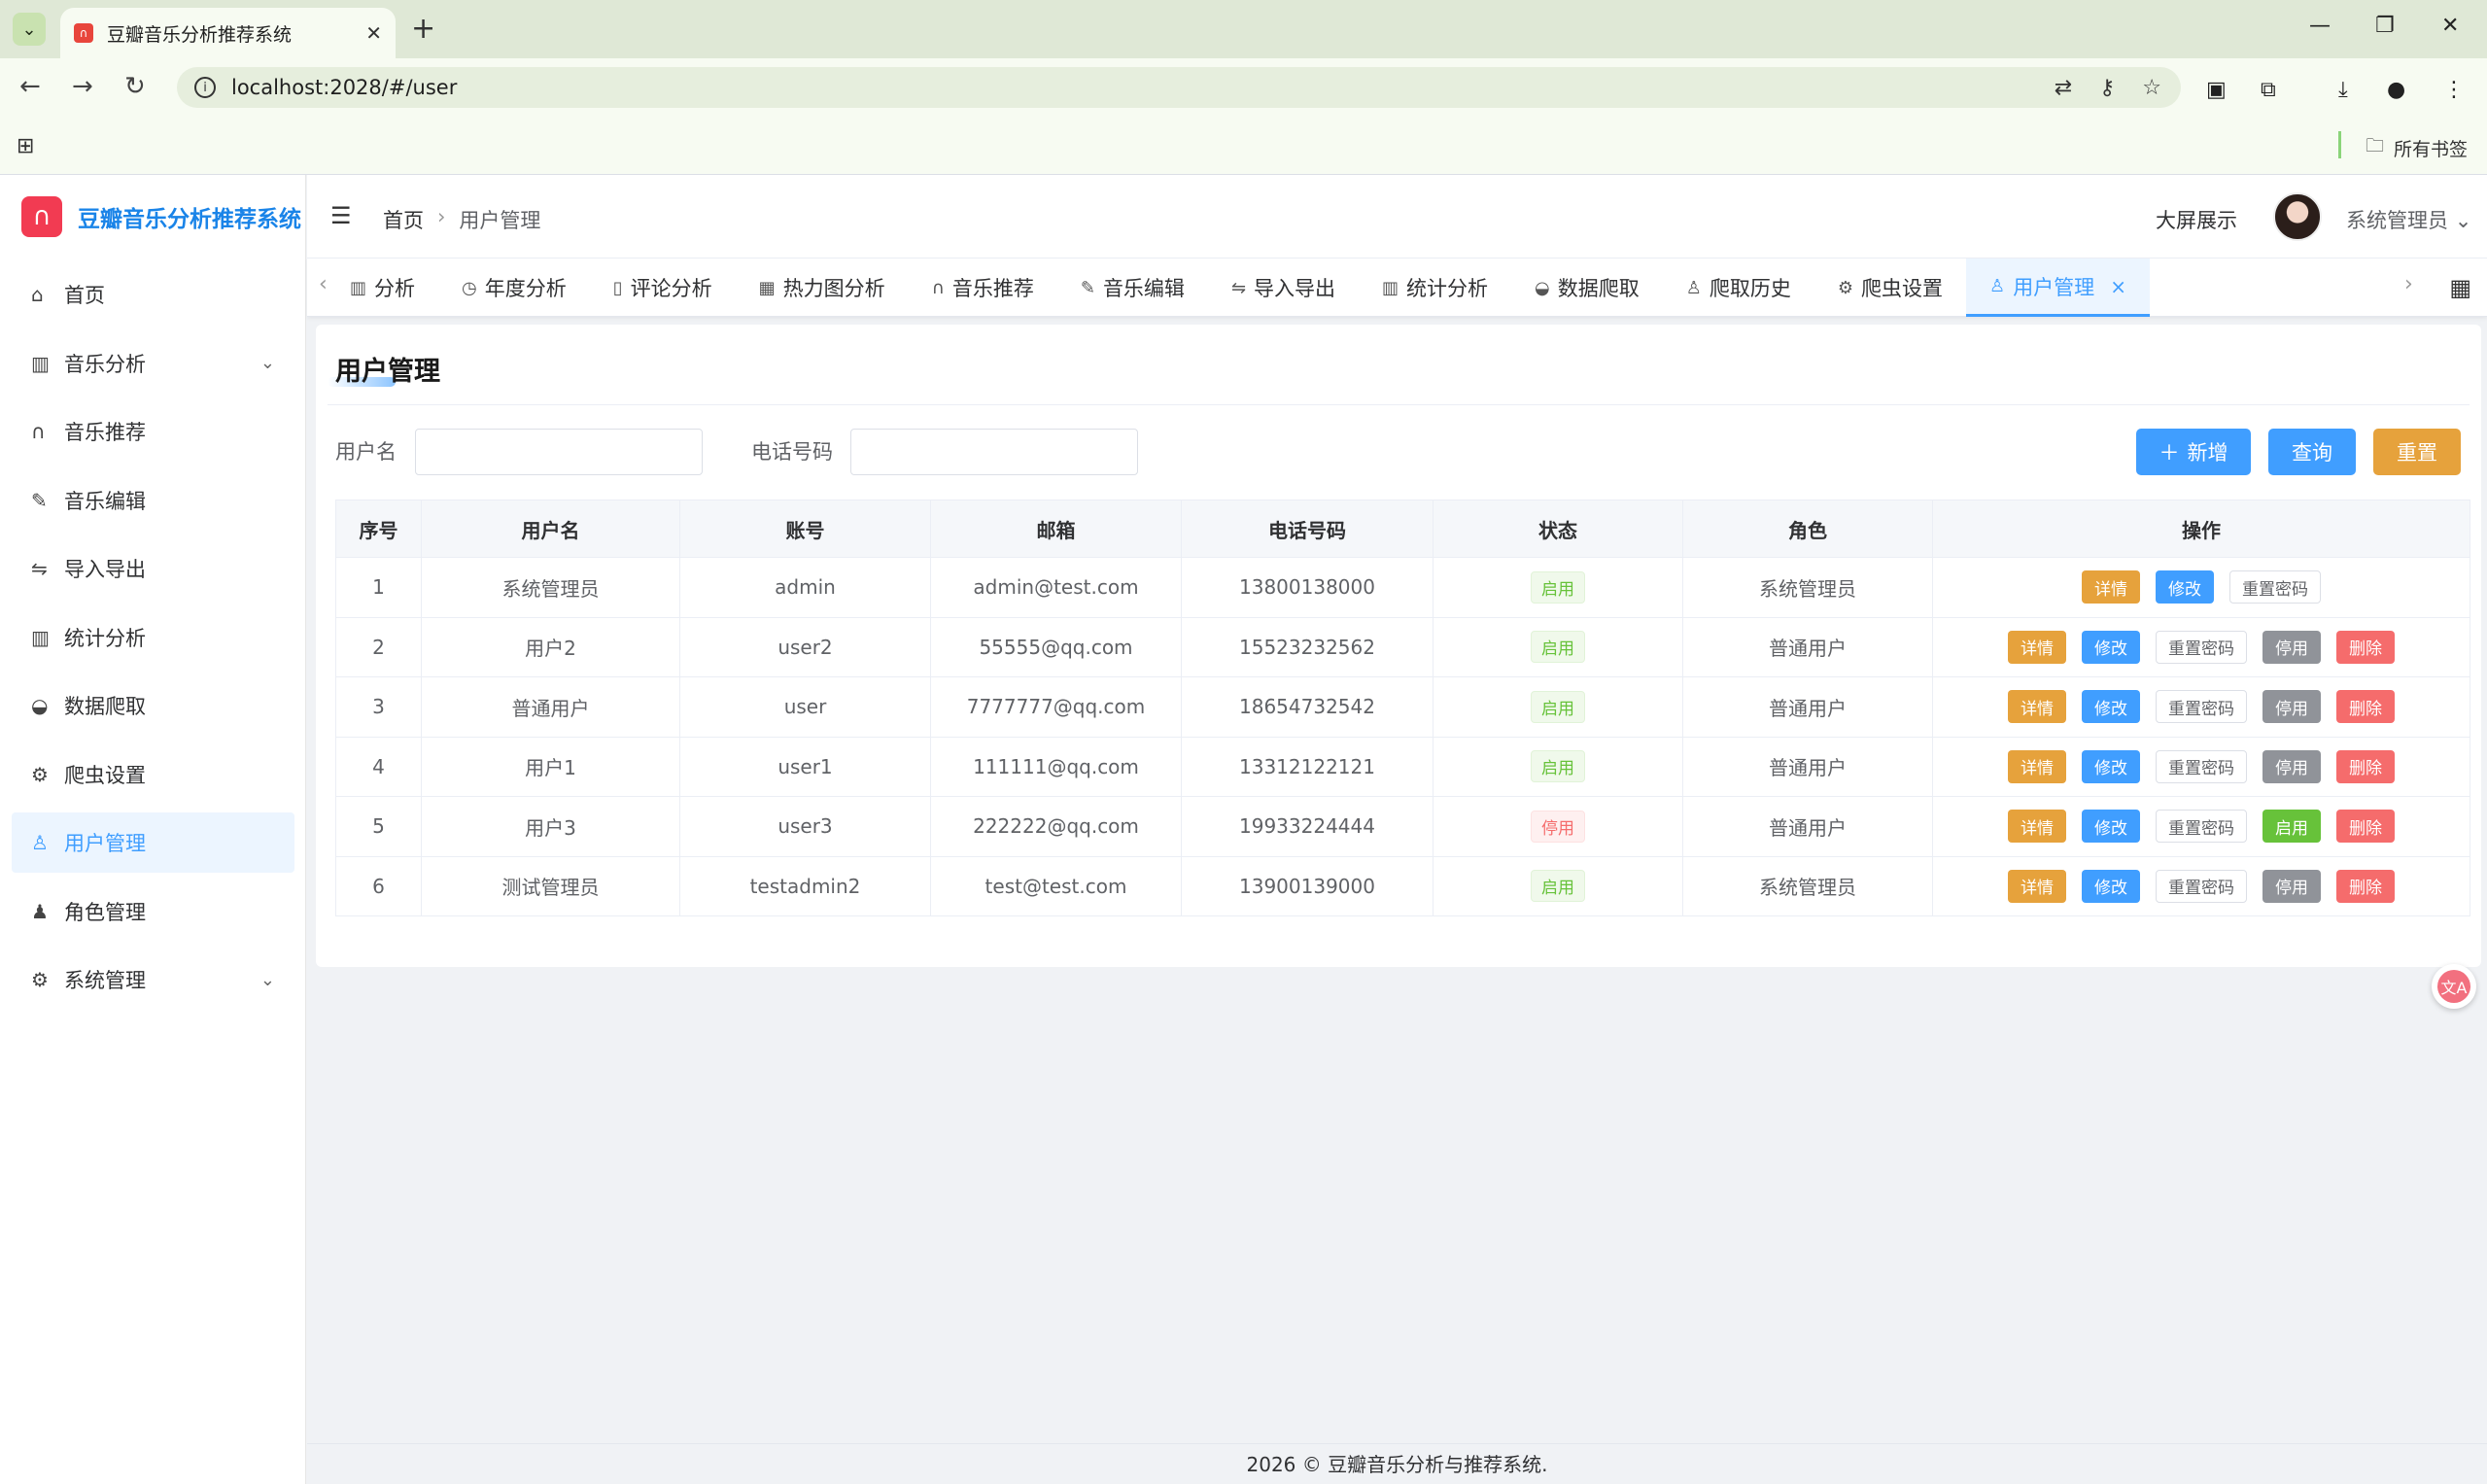 The height and width of the screenshot is (1484, 2487). What do you see at coordinates (153, 500) in the screenshot?
I see `sidebar-item: ✎ 音乐编辑` at bounding box center [153, 500].